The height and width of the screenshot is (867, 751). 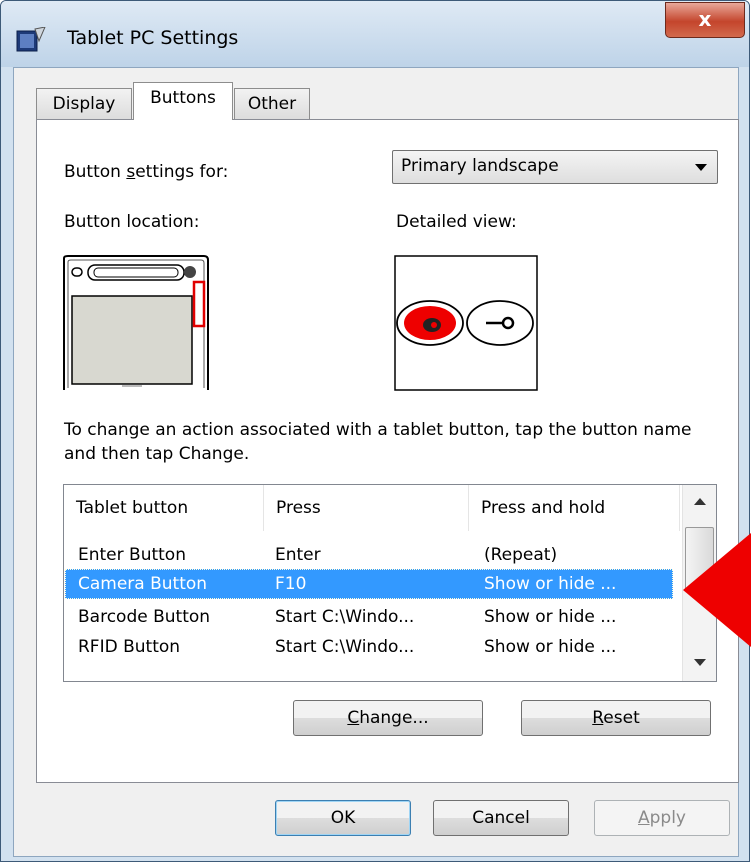 I want to click on detailed-view-image, so click(x=466, y=323).